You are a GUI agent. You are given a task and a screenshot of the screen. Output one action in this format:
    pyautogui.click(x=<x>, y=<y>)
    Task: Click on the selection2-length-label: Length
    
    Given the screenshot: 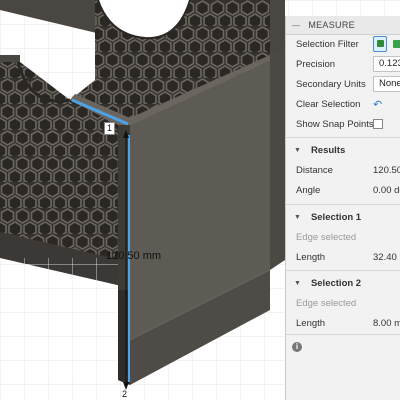 What is the action you would take?
    pyautogui.click(x=311, y=323)
    